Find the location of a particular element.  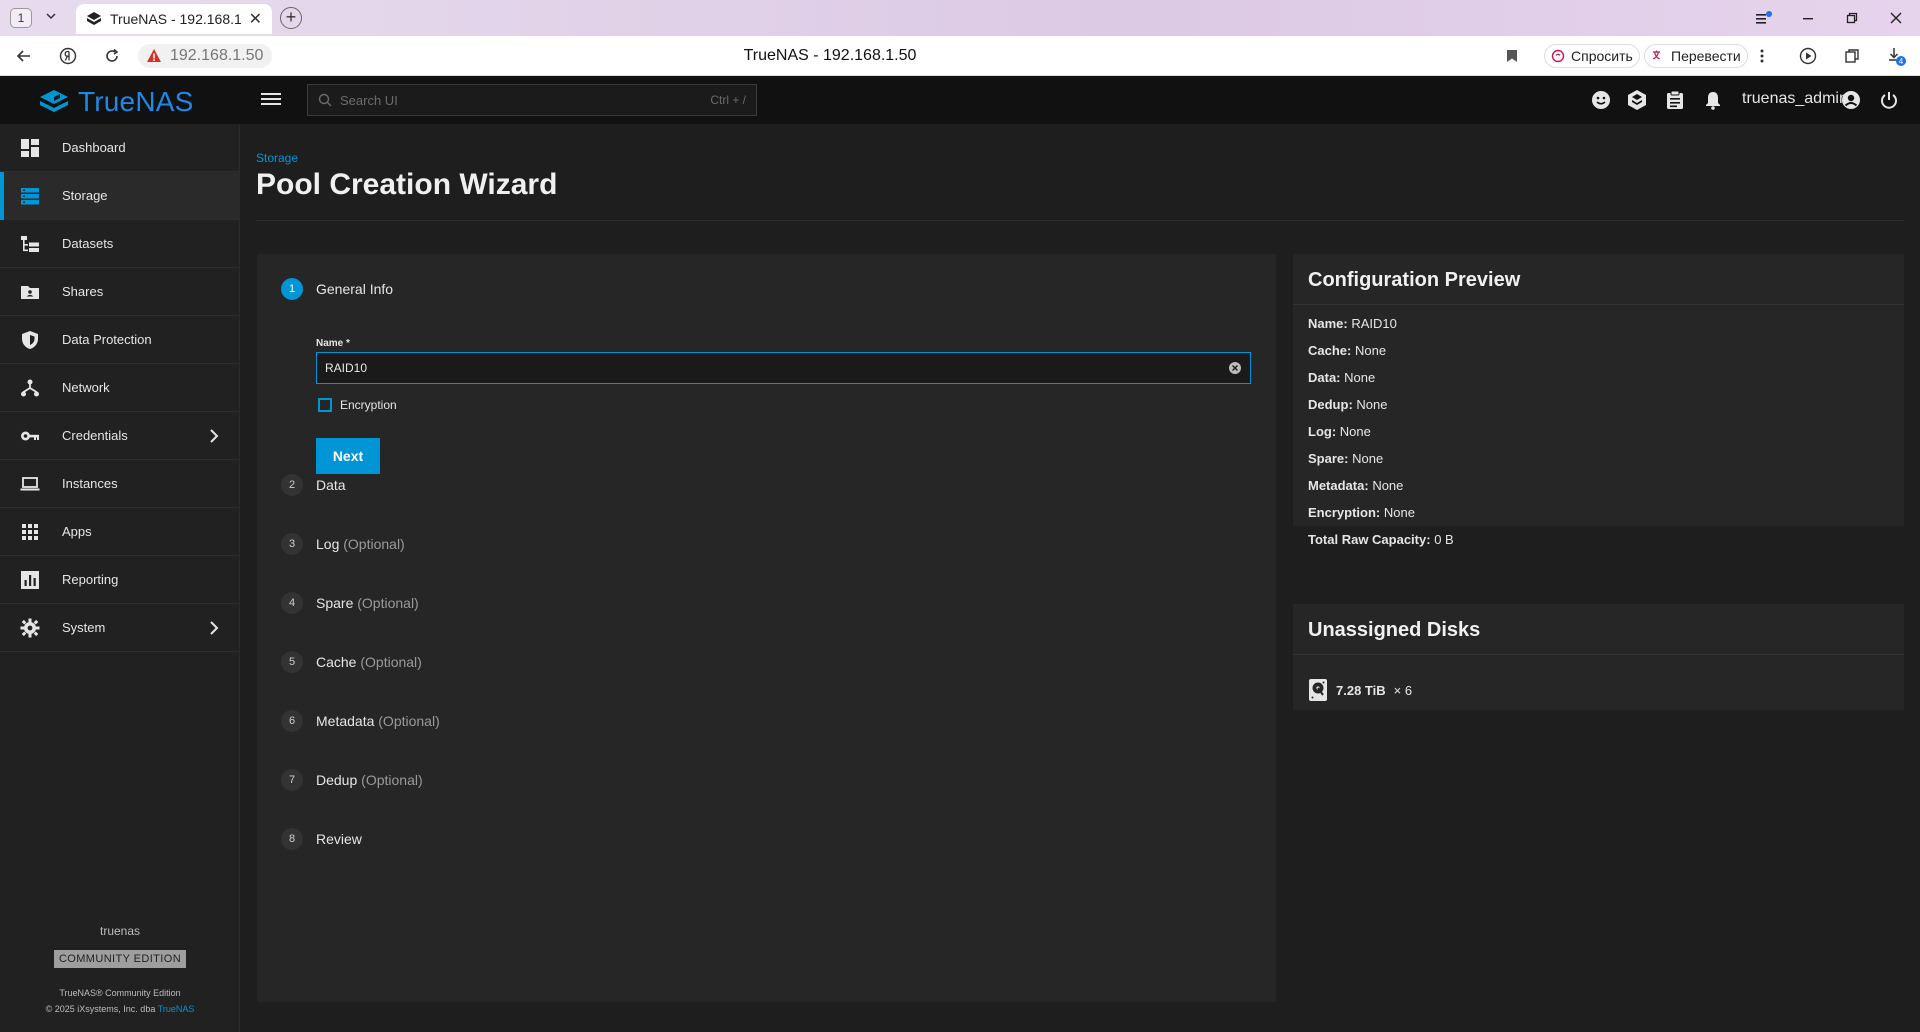

encryption-label: Encryption is located at coordinates (368, 405).